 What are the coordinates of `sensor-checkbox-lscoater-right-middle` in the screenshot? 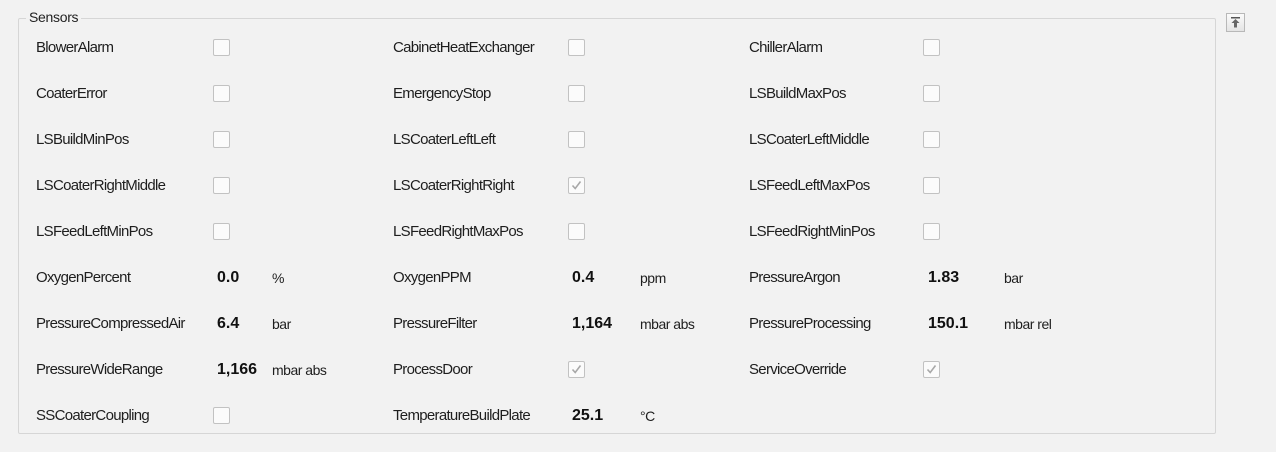 It's located at (221, 185).